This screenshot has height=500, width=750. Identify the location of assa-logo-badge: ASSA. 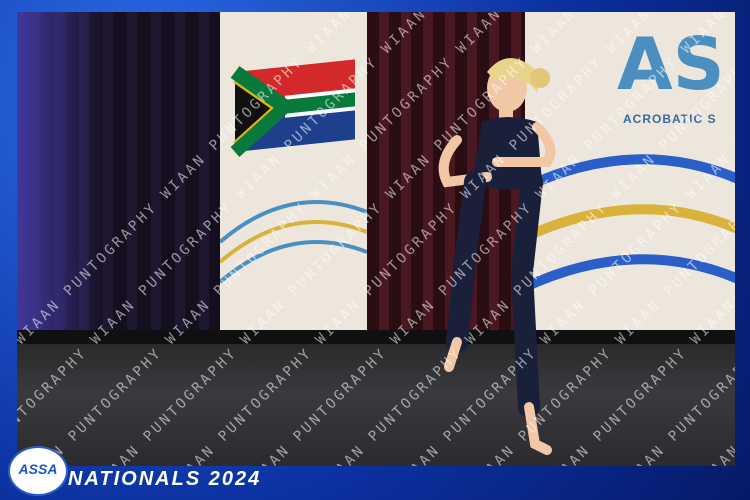
(38, 471).